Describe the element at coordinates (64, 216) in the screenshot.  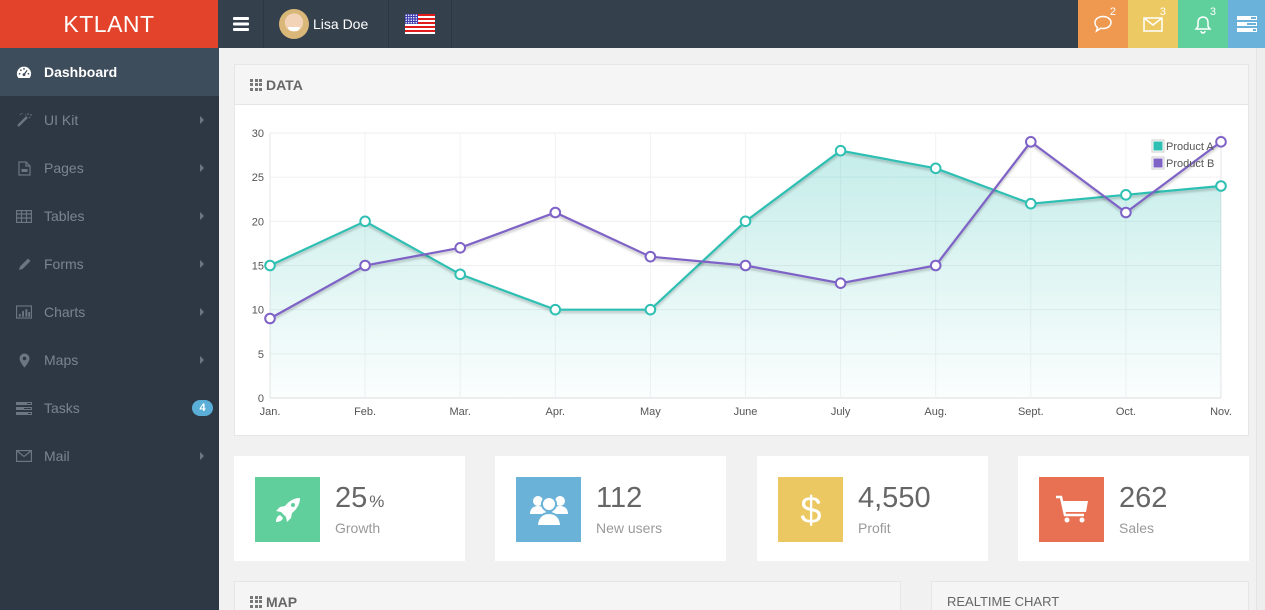
I see `sidebar-item-label: Tables` at that location.